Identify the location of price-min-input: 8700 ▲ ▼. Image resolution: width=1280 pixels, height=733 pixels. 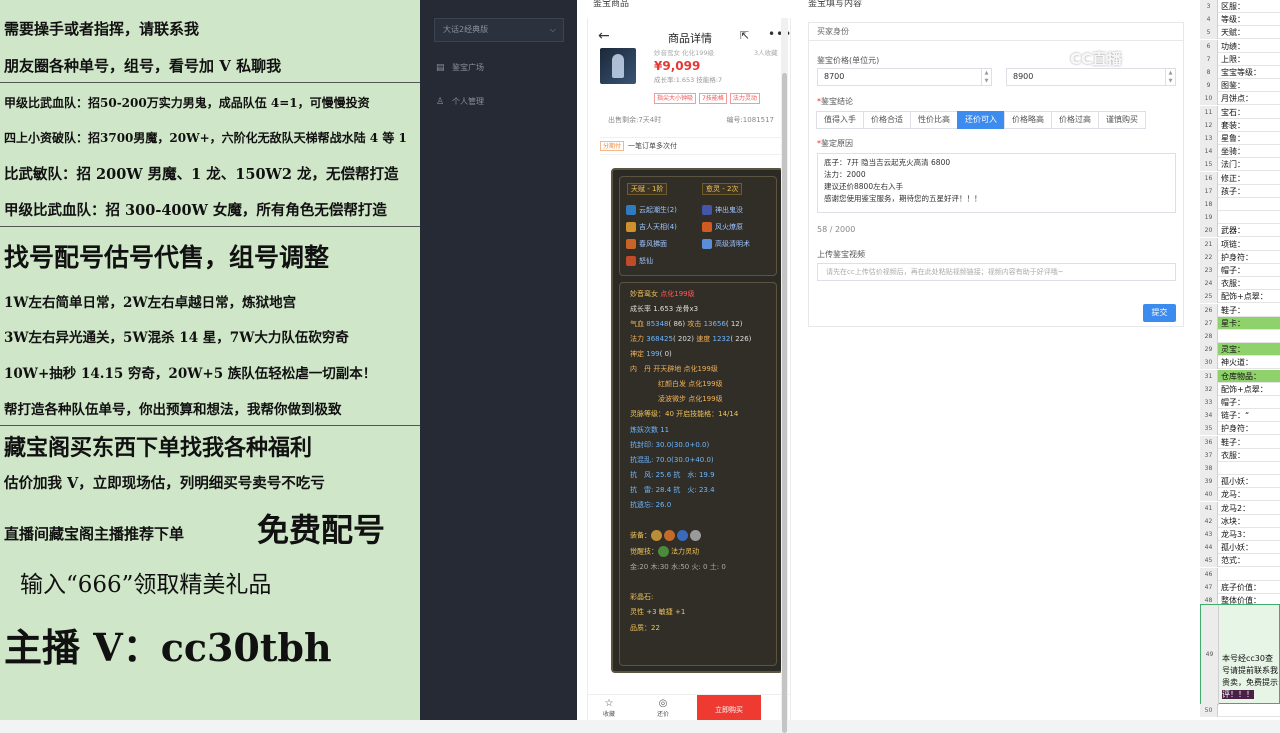
(904, 77).